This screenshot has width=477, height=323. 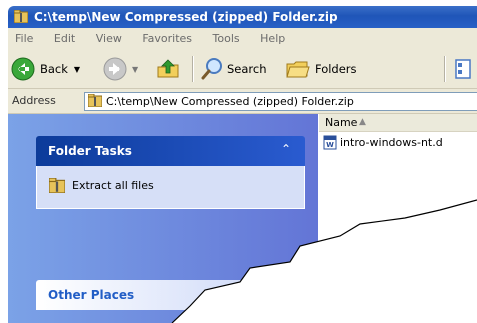 What do you see at coordinates (23, 69) in the screenshot?
I see `back-arrow-icon` at bounding box center [23, 69].